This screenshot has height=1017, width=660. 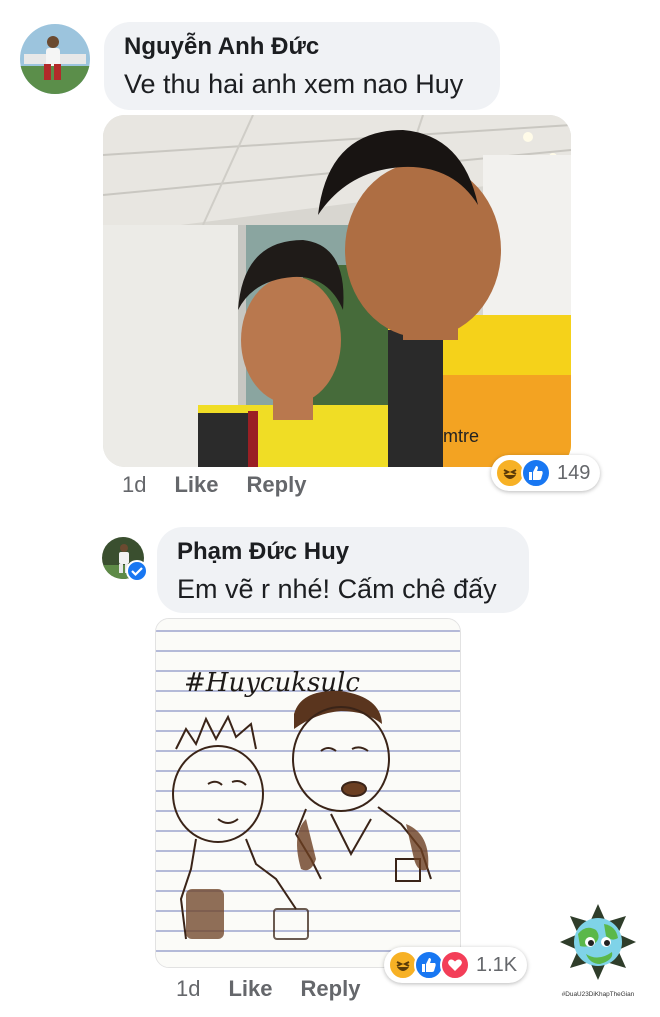 I want to click on reaction-count-1: 149, so click(x=574, y=472).